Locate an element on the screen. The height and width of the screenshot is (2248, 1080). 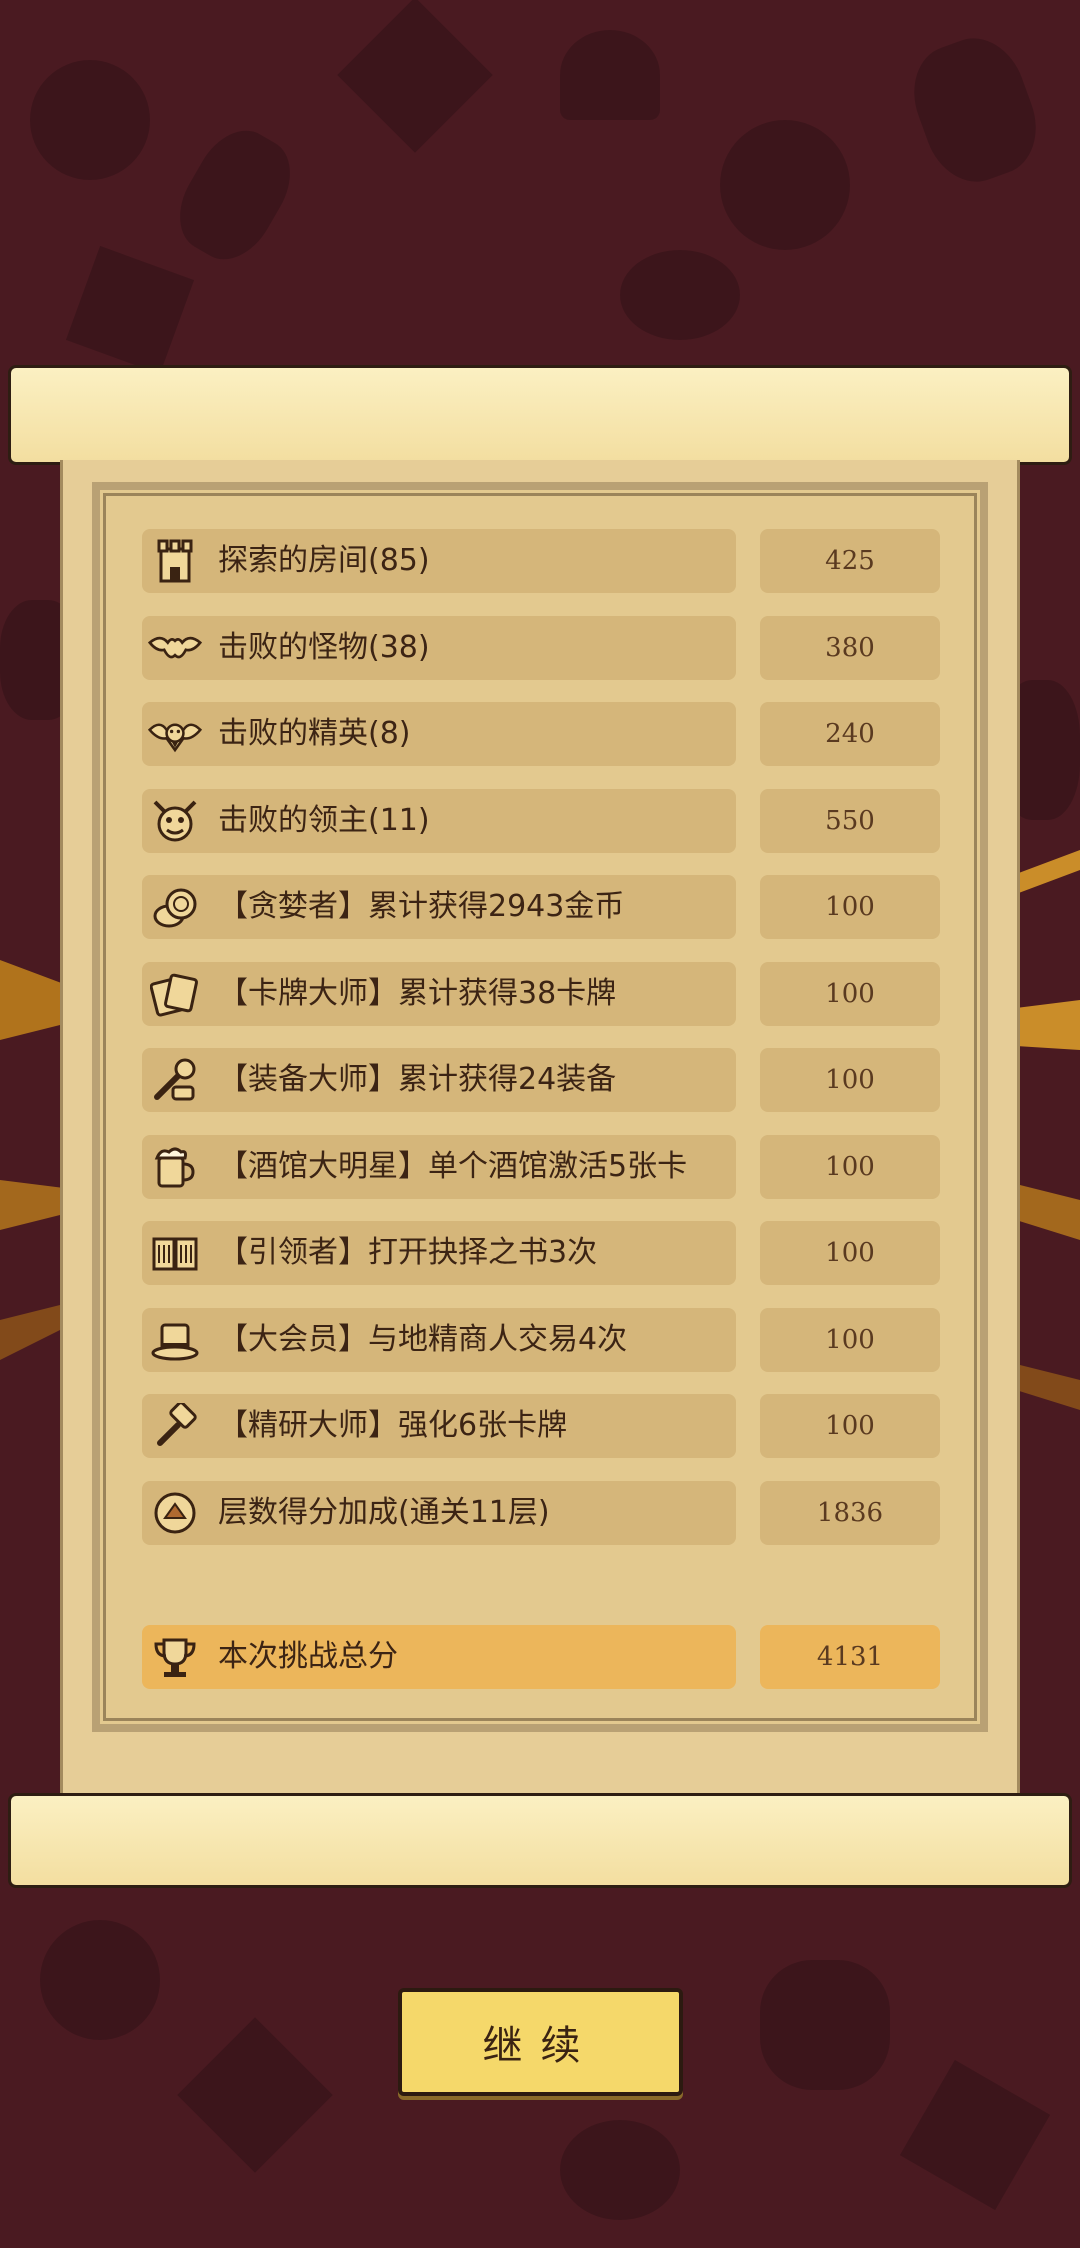
score-row-floor-bonus: 层数得分加成(通关11层) 1836 is located at coordinates (541, 1513).